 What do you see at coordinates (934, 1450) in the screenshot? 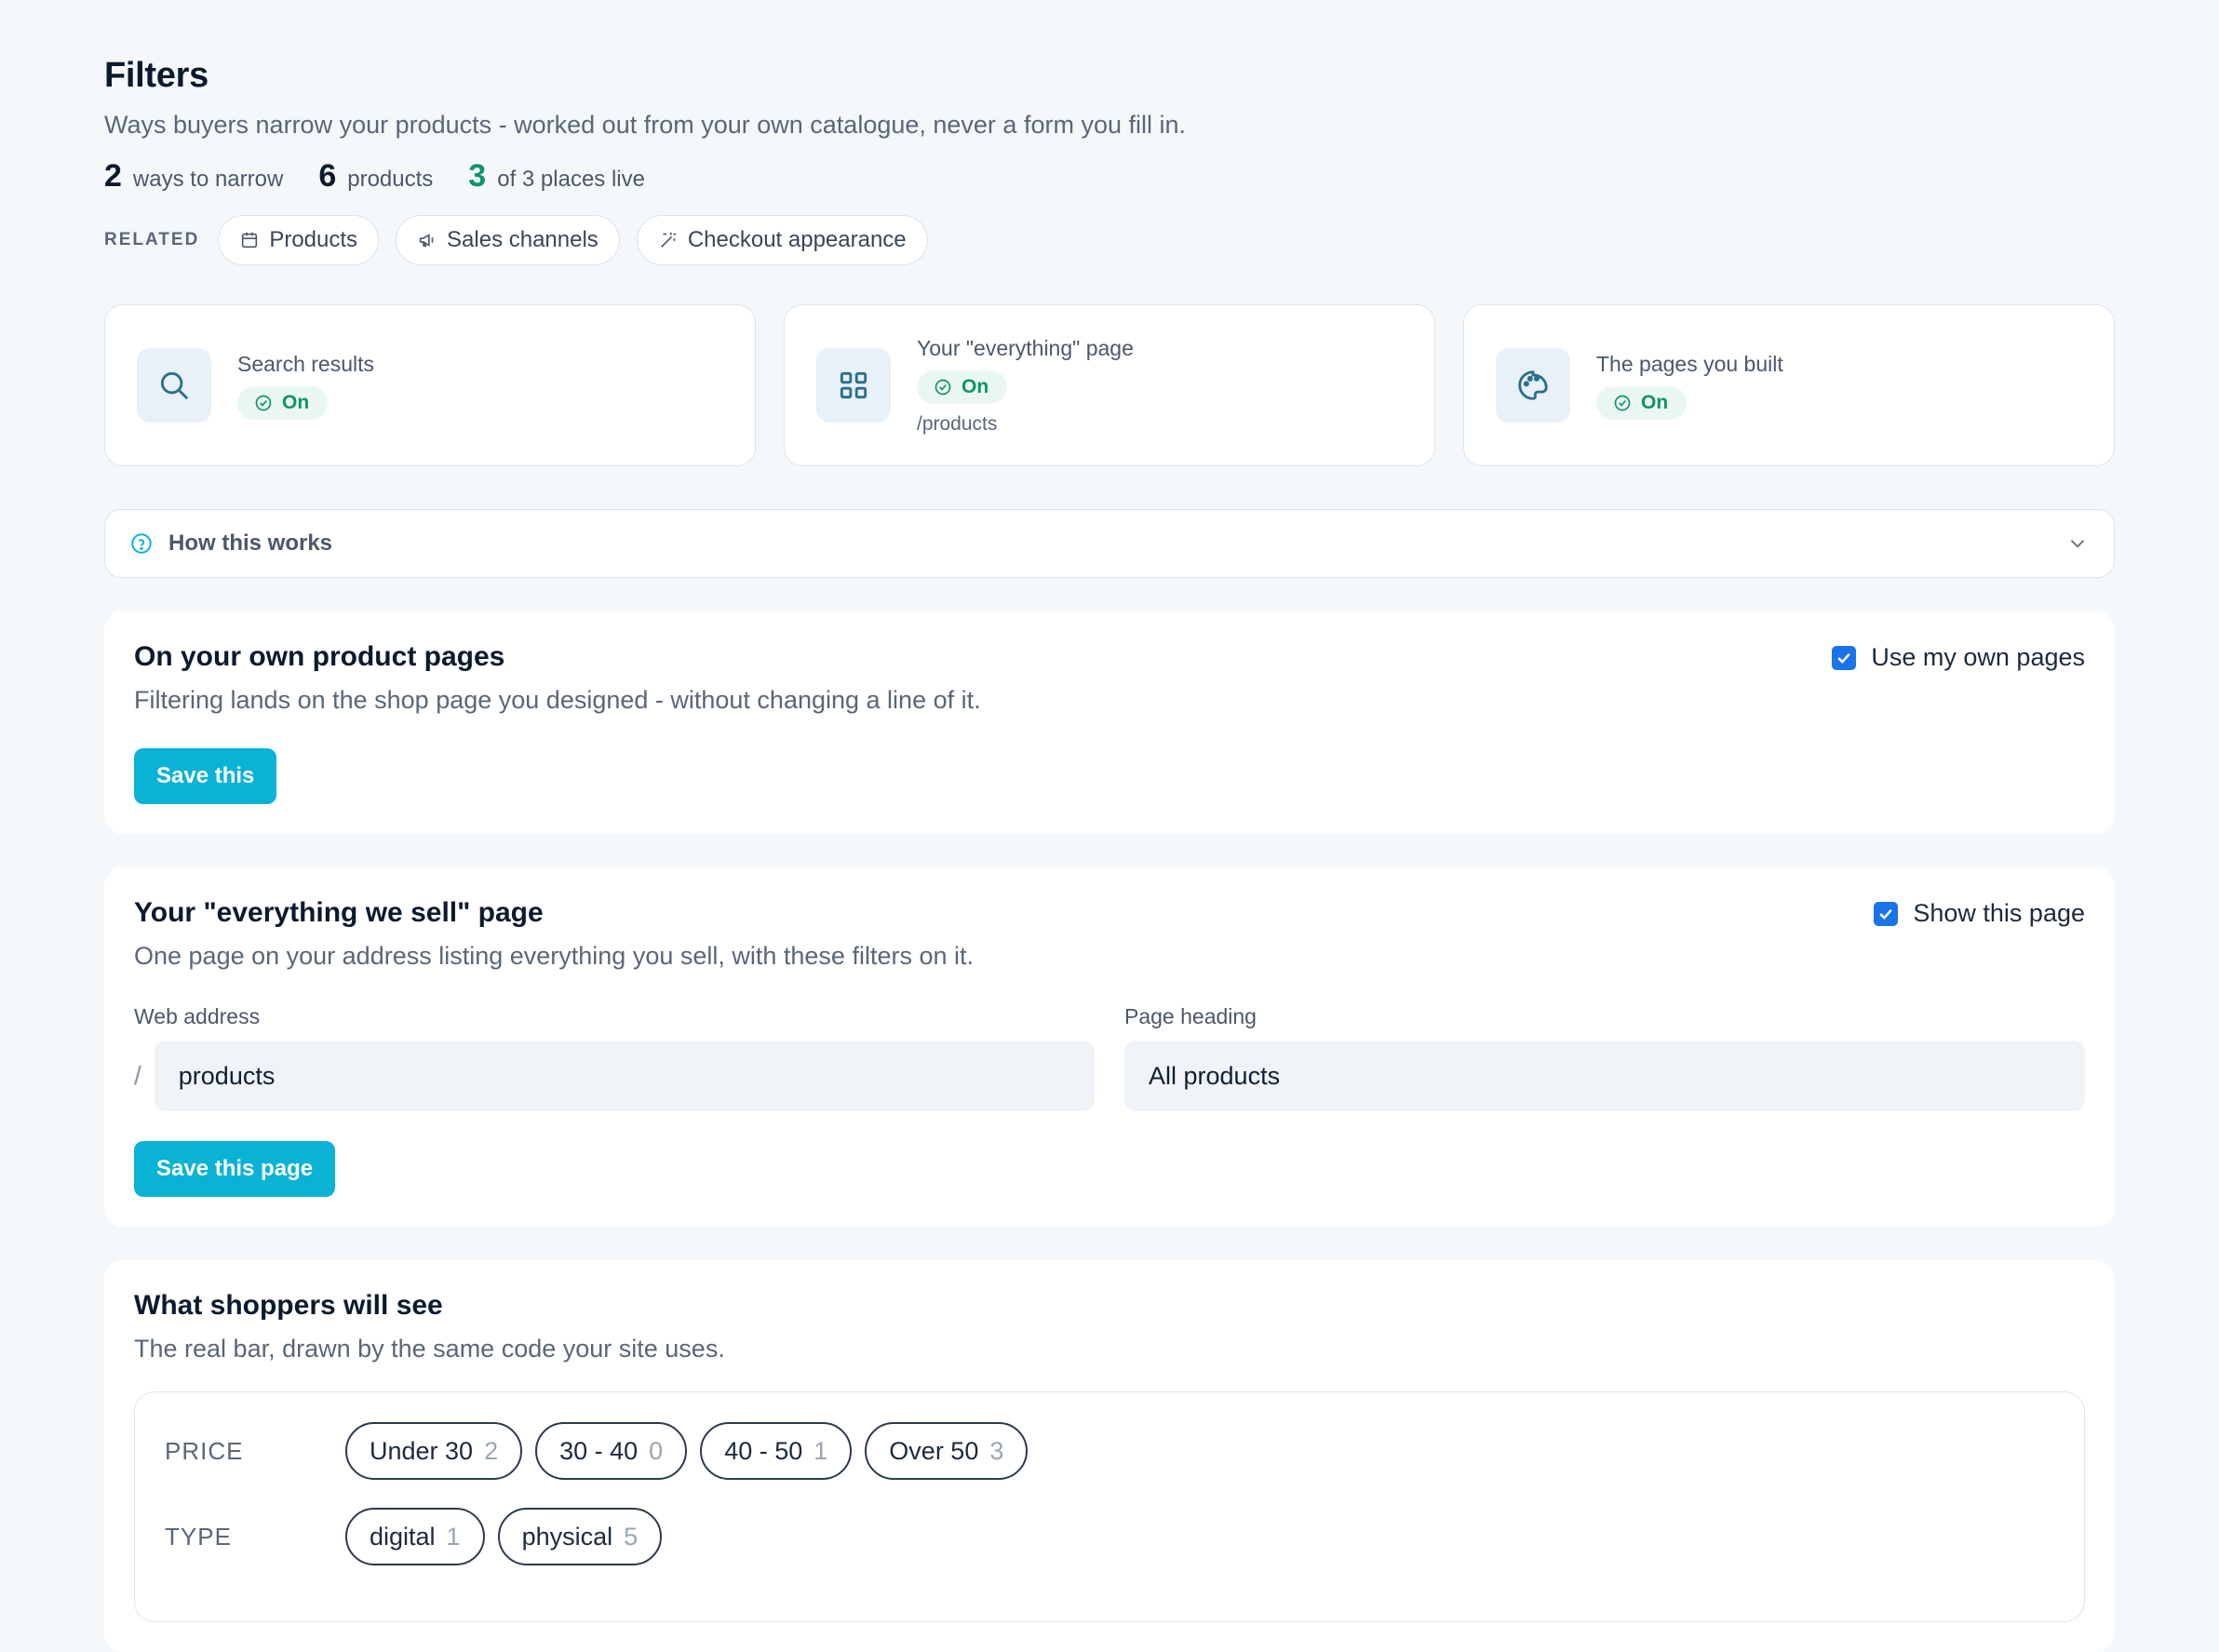
I see `option-label: Over 50` at bounding box center [934, 1450].